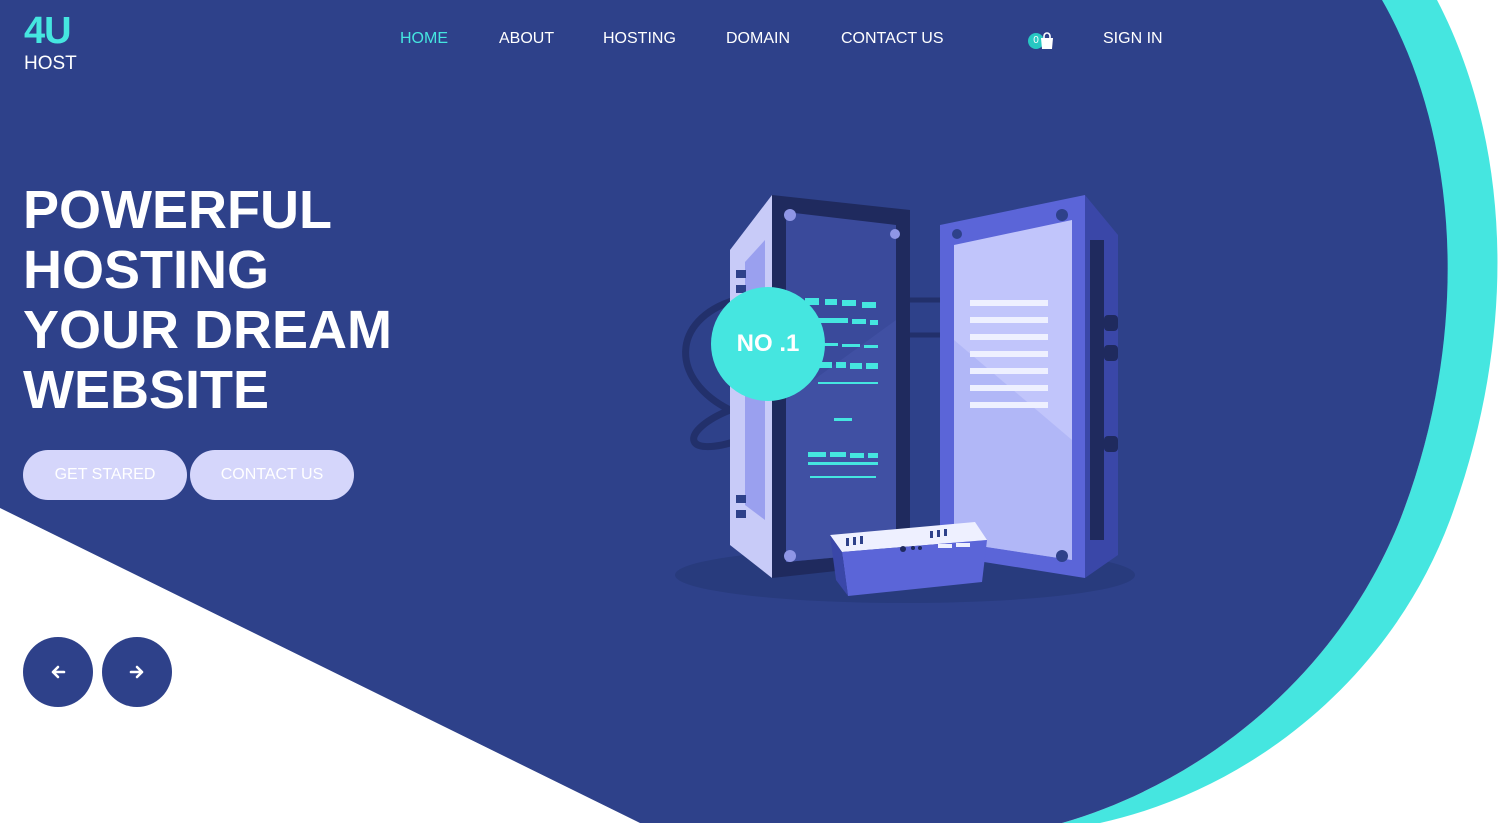 Image resolution: width=1498 pixels, height=823 pixels. I want to click on no1-badge-label: NO .1, so click(768, 343).